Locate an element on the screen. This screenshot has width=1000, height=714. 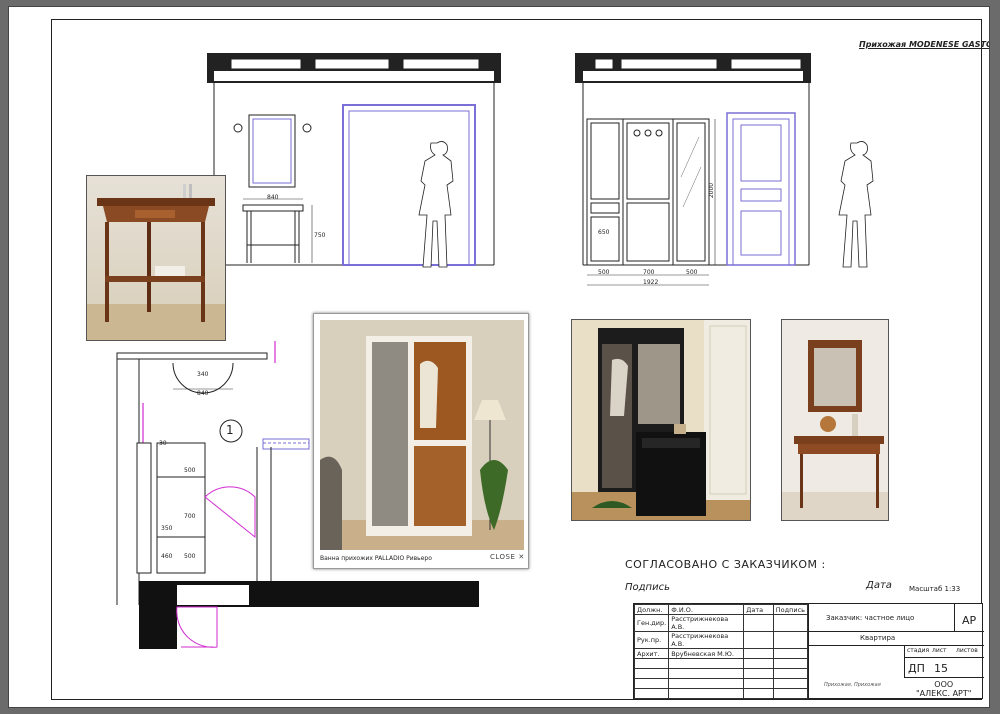
stamp-name-3: Врубневская М.Ю. is located at coordinates (706, 653).